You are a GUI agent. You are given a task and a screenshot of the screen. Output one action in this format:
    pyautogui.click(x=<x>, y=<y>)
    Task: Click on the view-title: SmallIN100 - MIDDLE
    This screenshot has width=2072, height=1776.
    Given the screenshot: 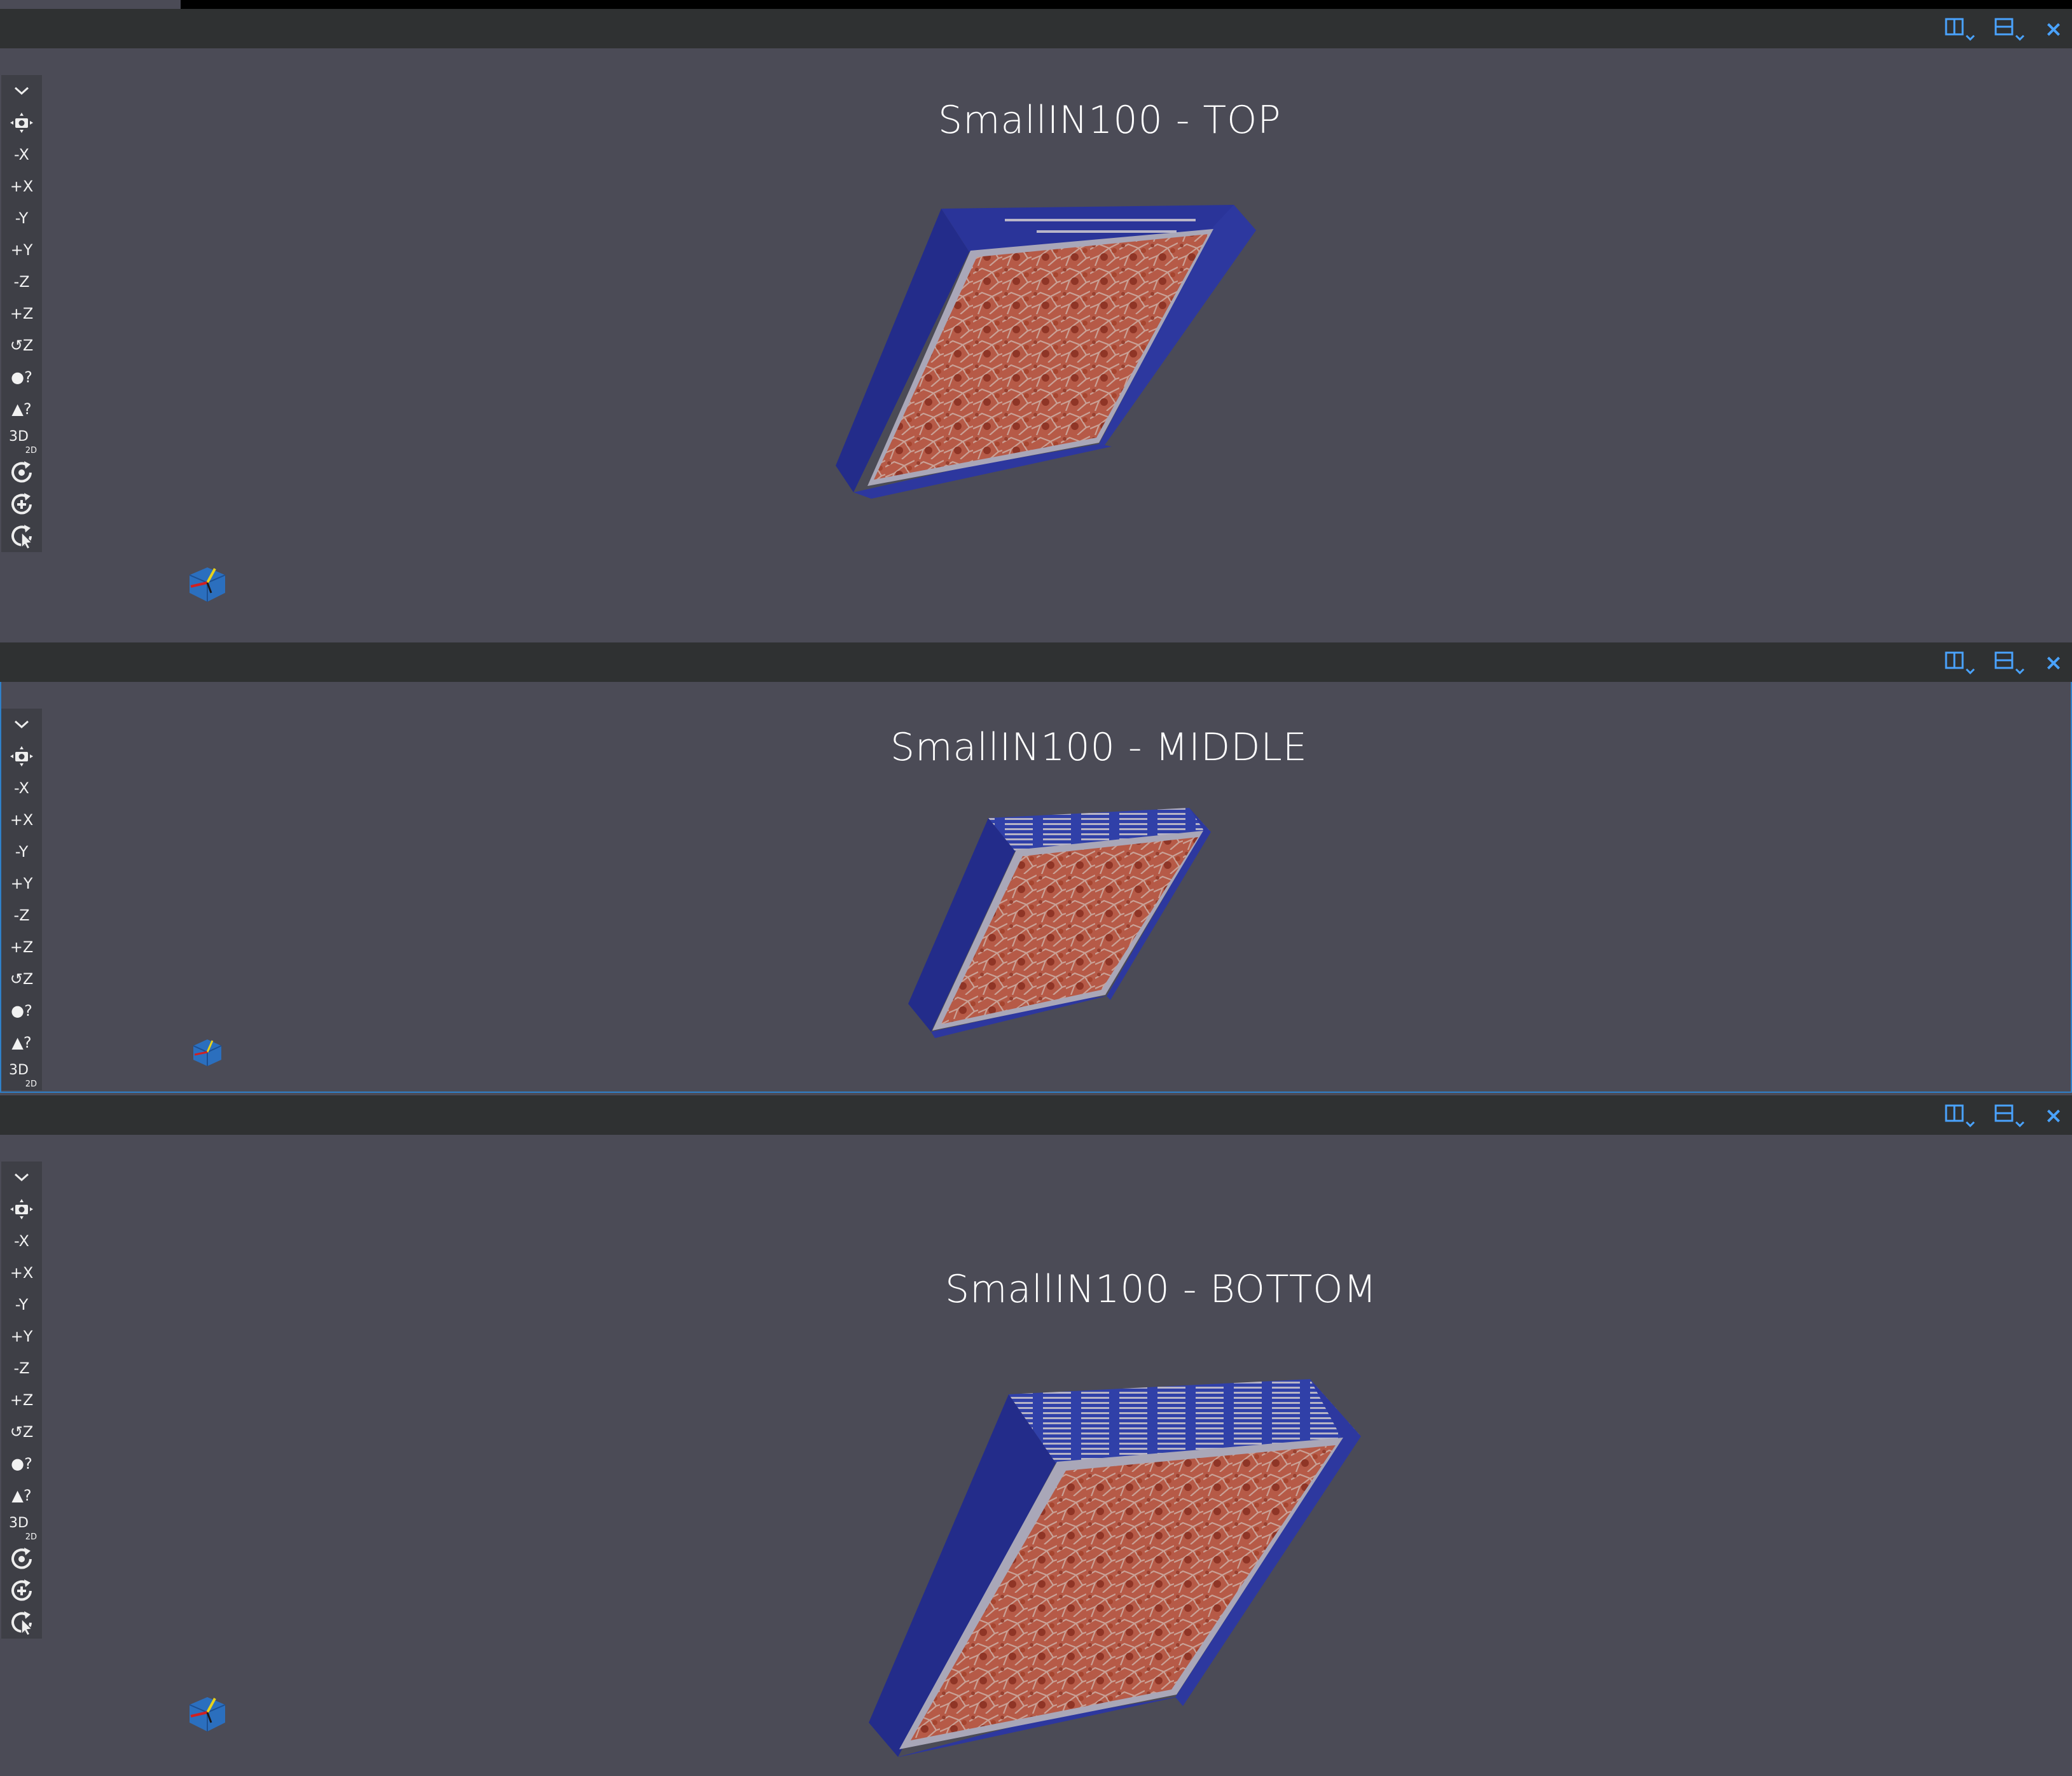 What is the action you would take?
    pyautogui.click(x=1099, y=747)
    